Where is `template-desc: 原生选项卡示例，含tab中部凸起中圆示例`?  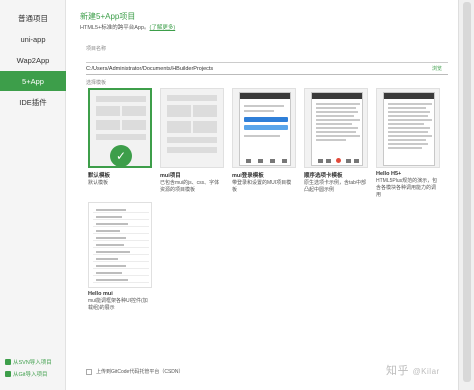 template-desc: 原生选项卡示例，含tab中部凸起中圆示例 is located at coordinates (335, 186).